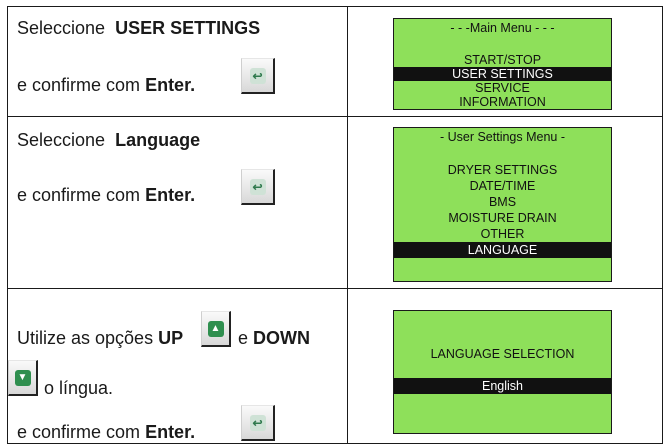  What do you see at coordinates (502, 88) in the screenshot?
I see `lcd-menu-item: SERVICE` at bounding box center [502, 88].